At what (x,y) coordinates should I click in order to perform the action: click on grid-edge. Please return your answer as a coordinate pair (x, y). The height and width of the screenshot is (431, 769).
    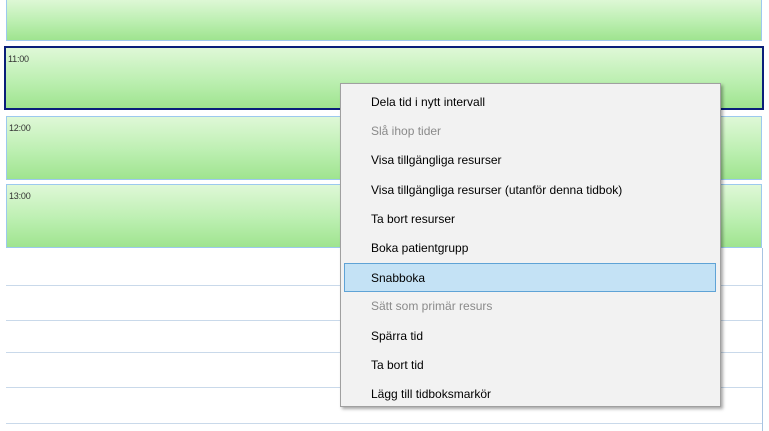
    Looking at the image, I should click on (762, 339).